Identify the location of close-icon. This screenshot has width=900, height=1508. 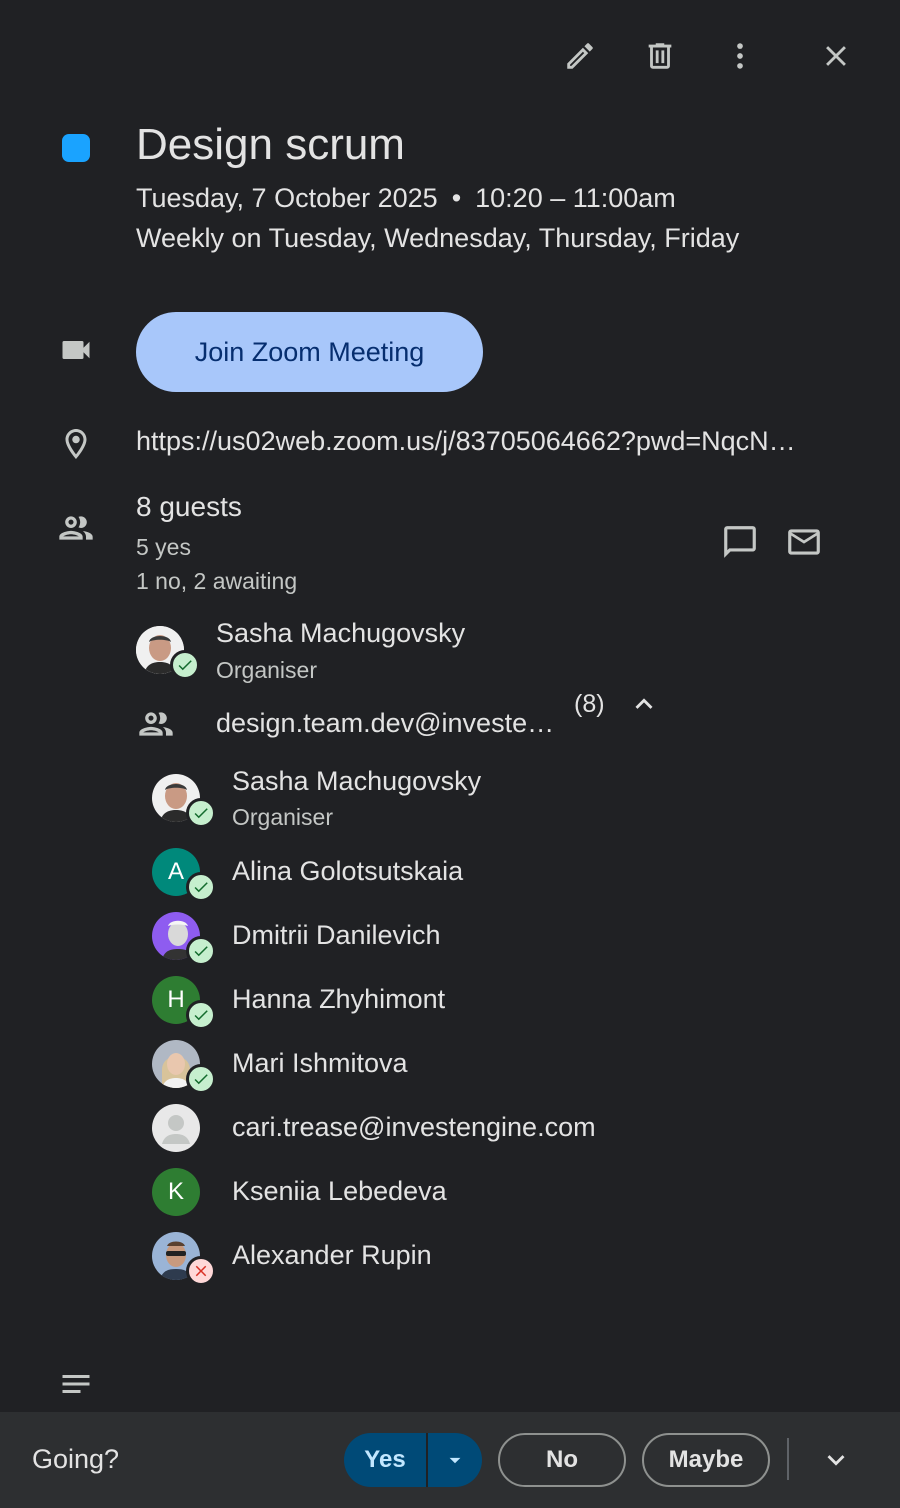
(836, 56).